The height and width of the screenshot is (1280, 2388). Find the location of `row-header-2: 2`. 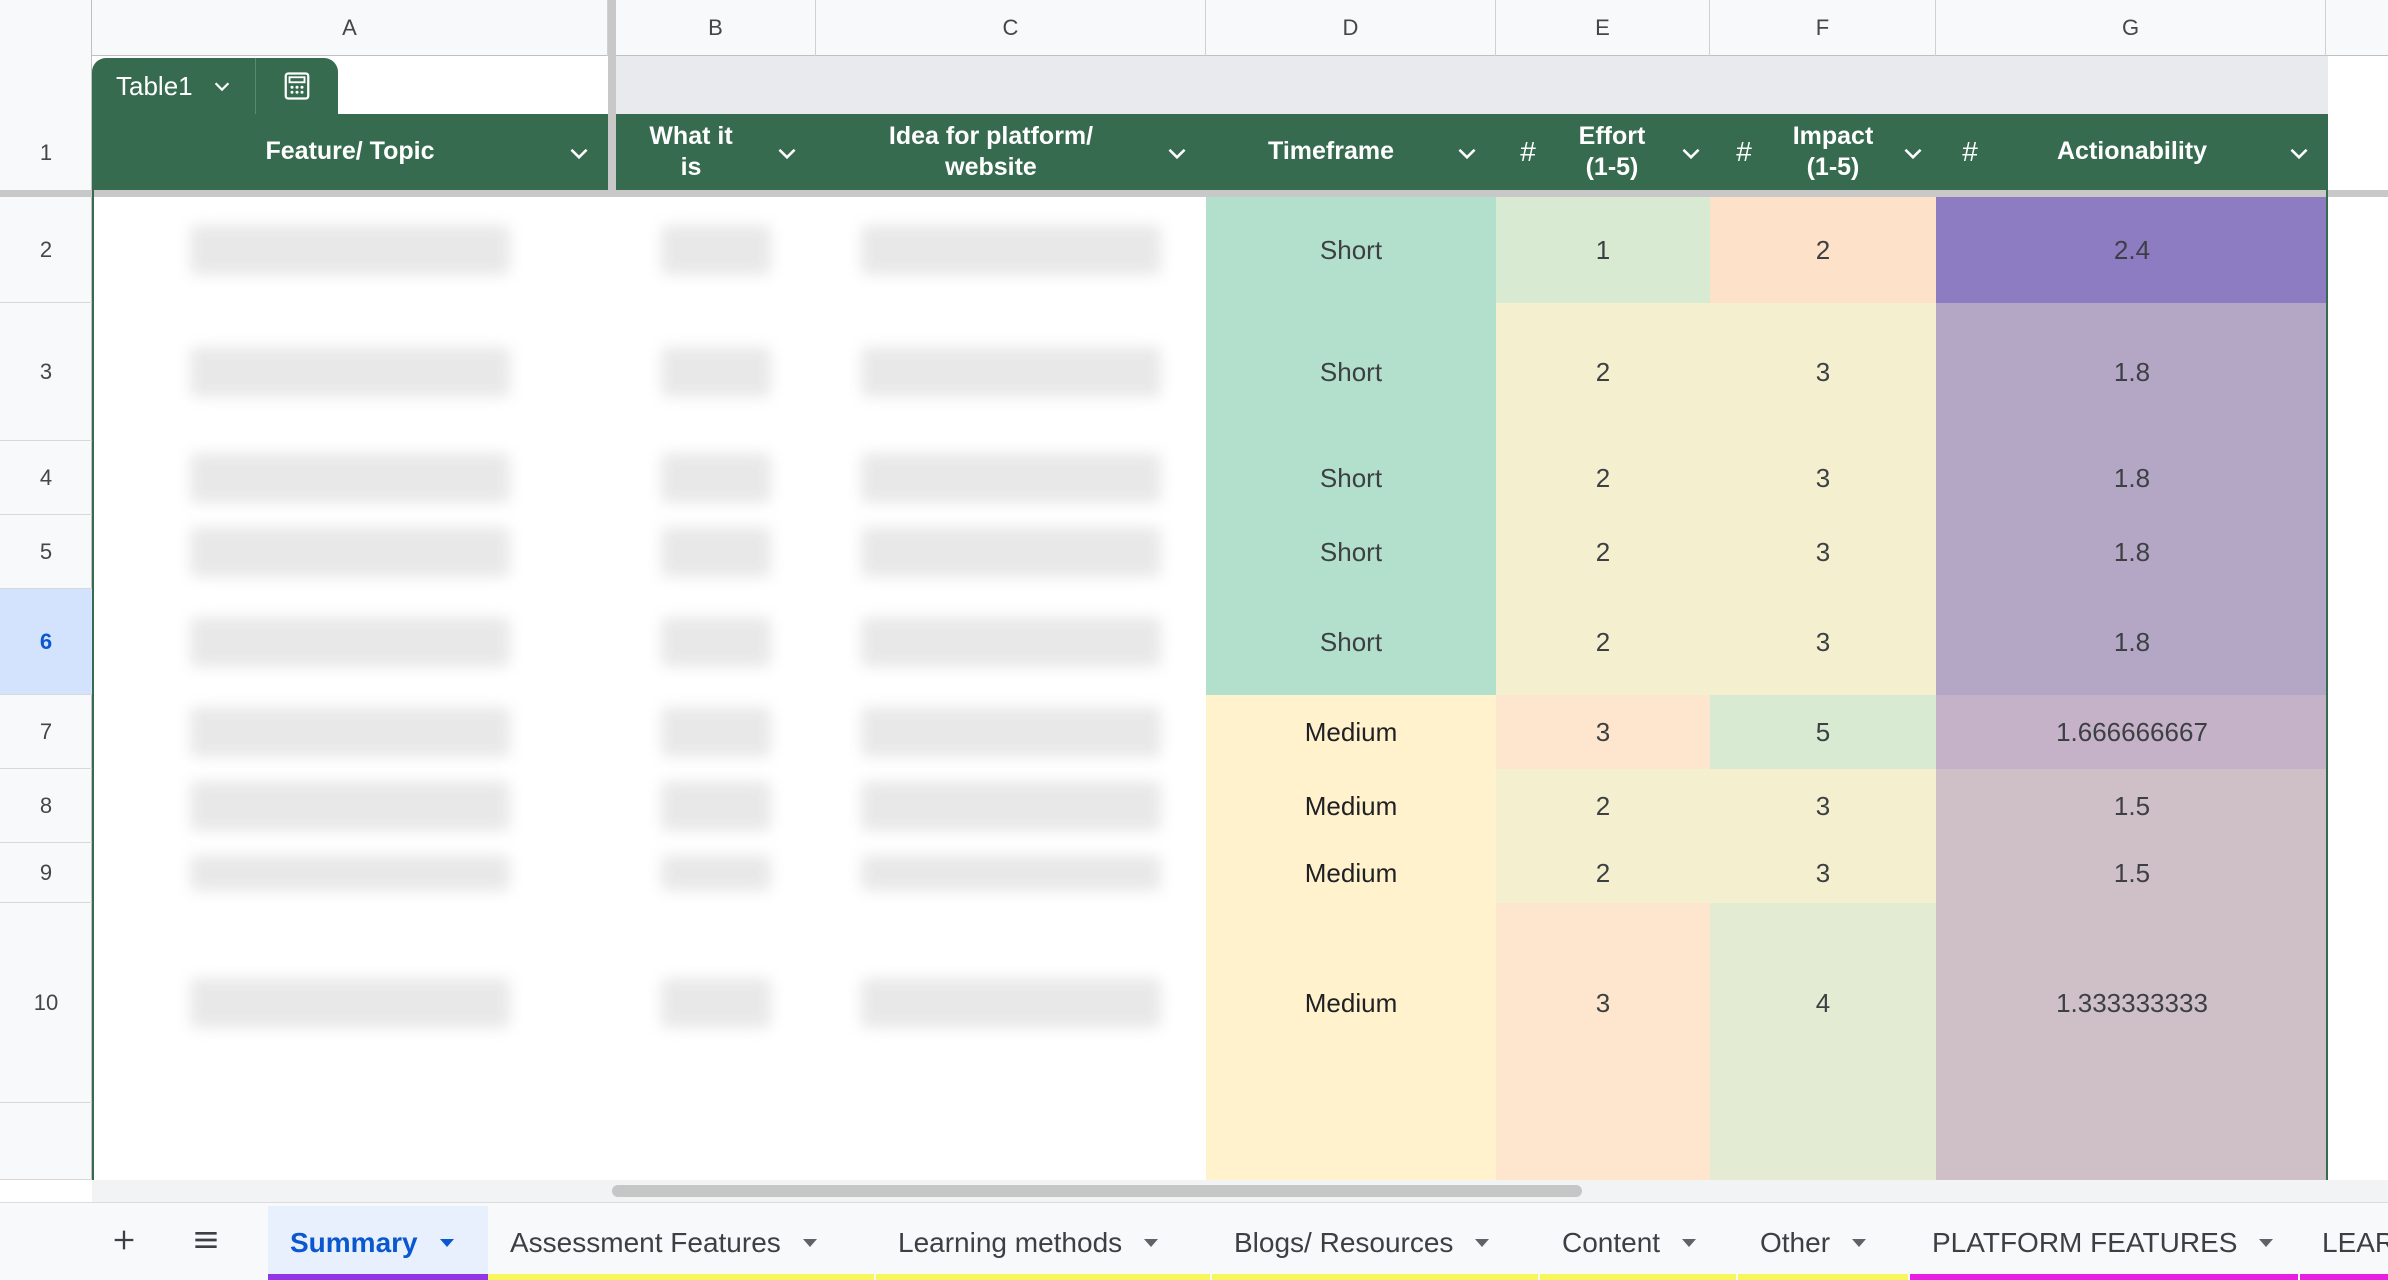

row-header-2: 2 is located at coordinates (46, 250).